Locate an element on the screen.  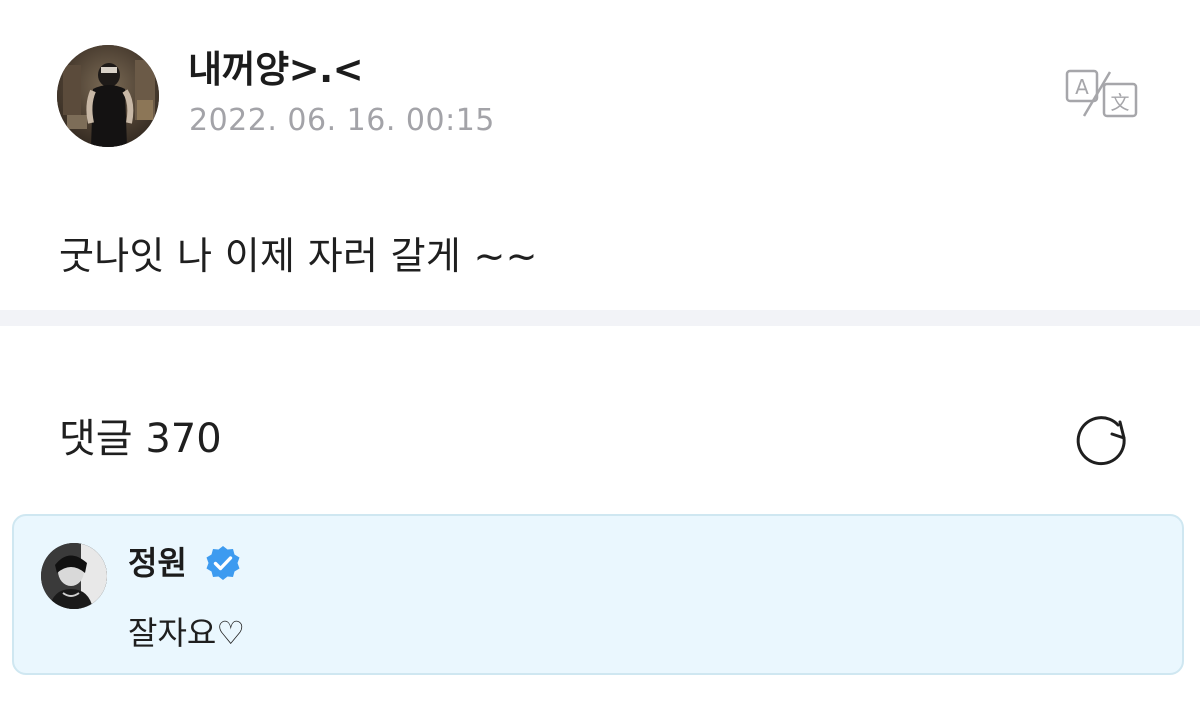
verified-badge-icon is located at coordinates (223, 563).